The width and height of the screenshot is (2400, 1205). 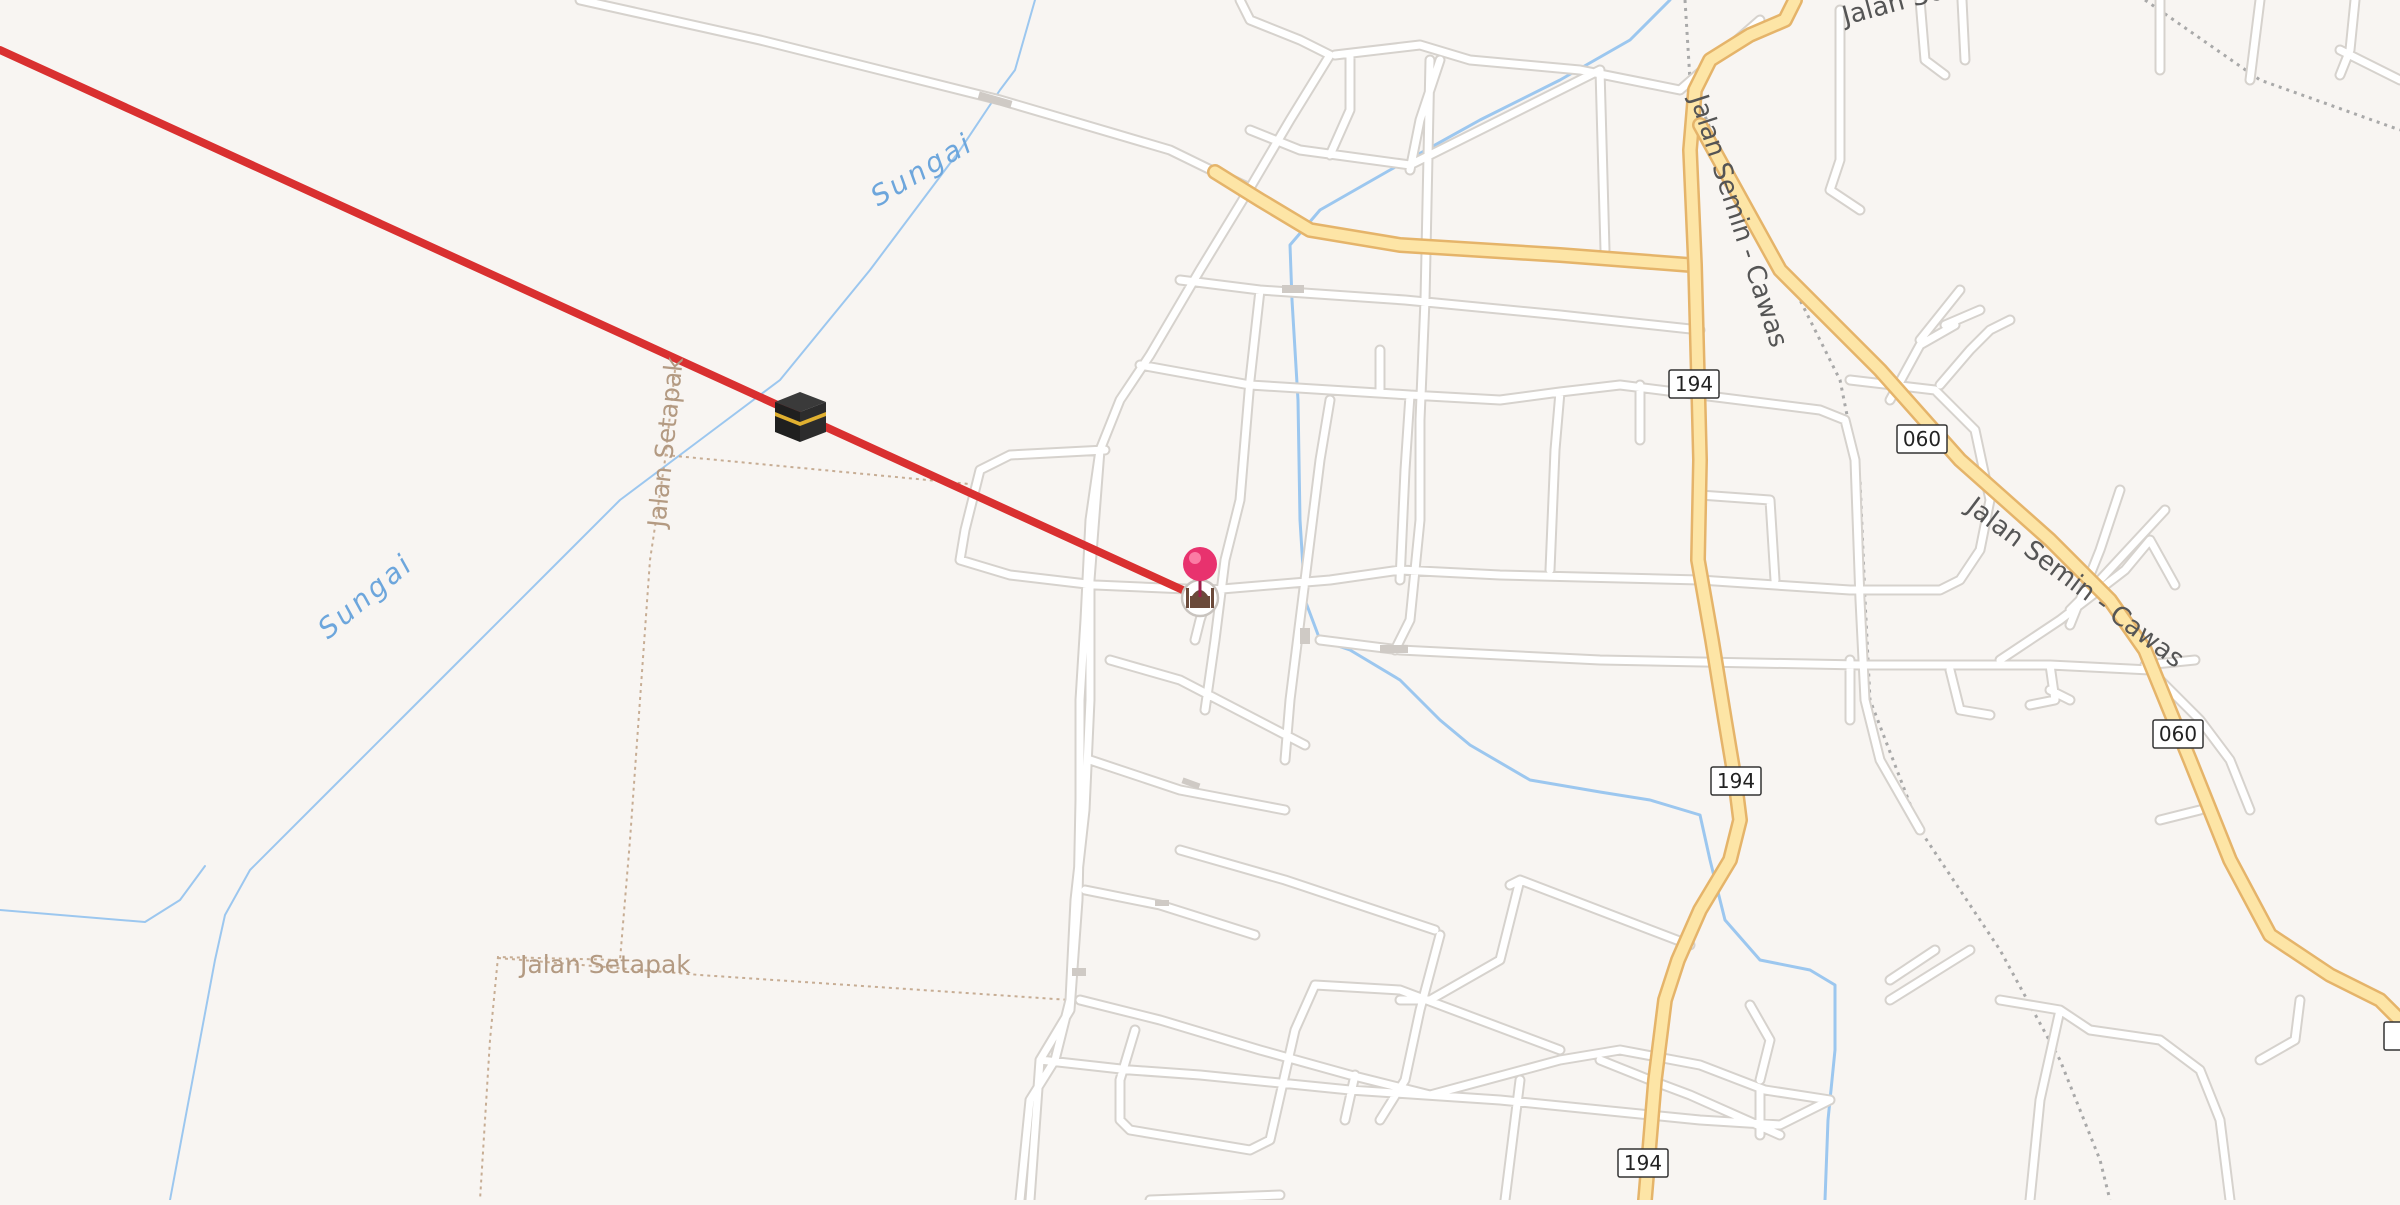 I want to click on path-label-horizontal: Jalan Setapak, so click(x=604, y=964).